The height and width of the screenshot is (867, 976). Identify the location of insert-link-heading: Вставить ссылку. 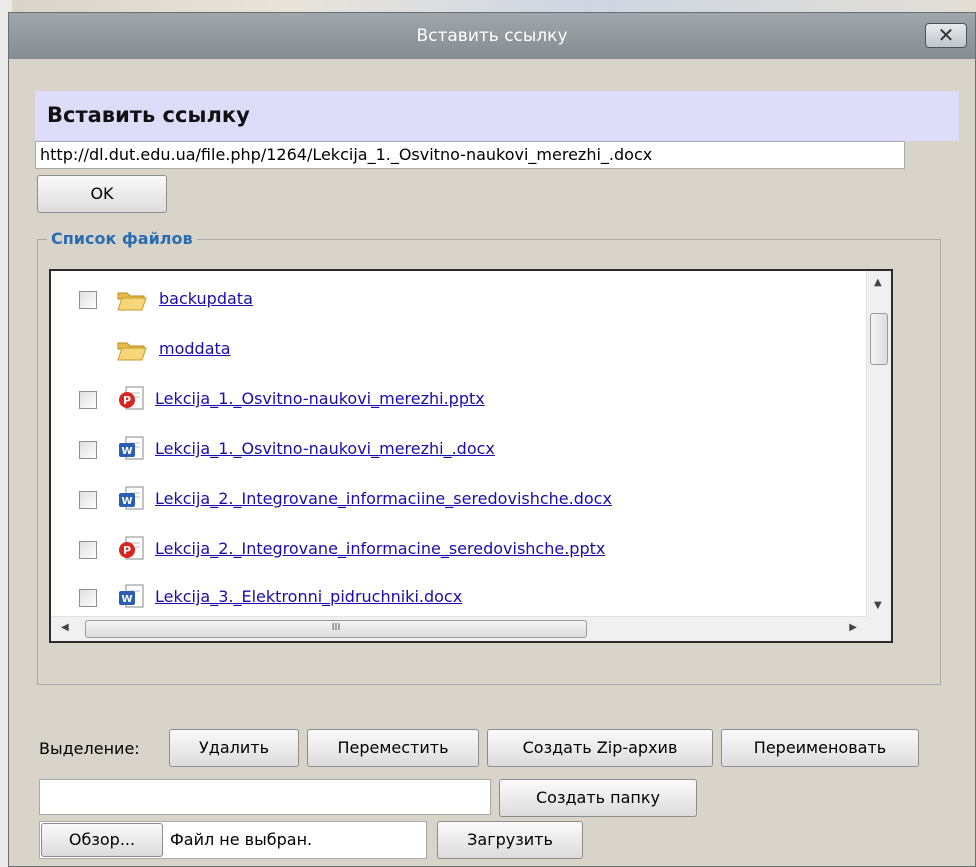
(148, 115).